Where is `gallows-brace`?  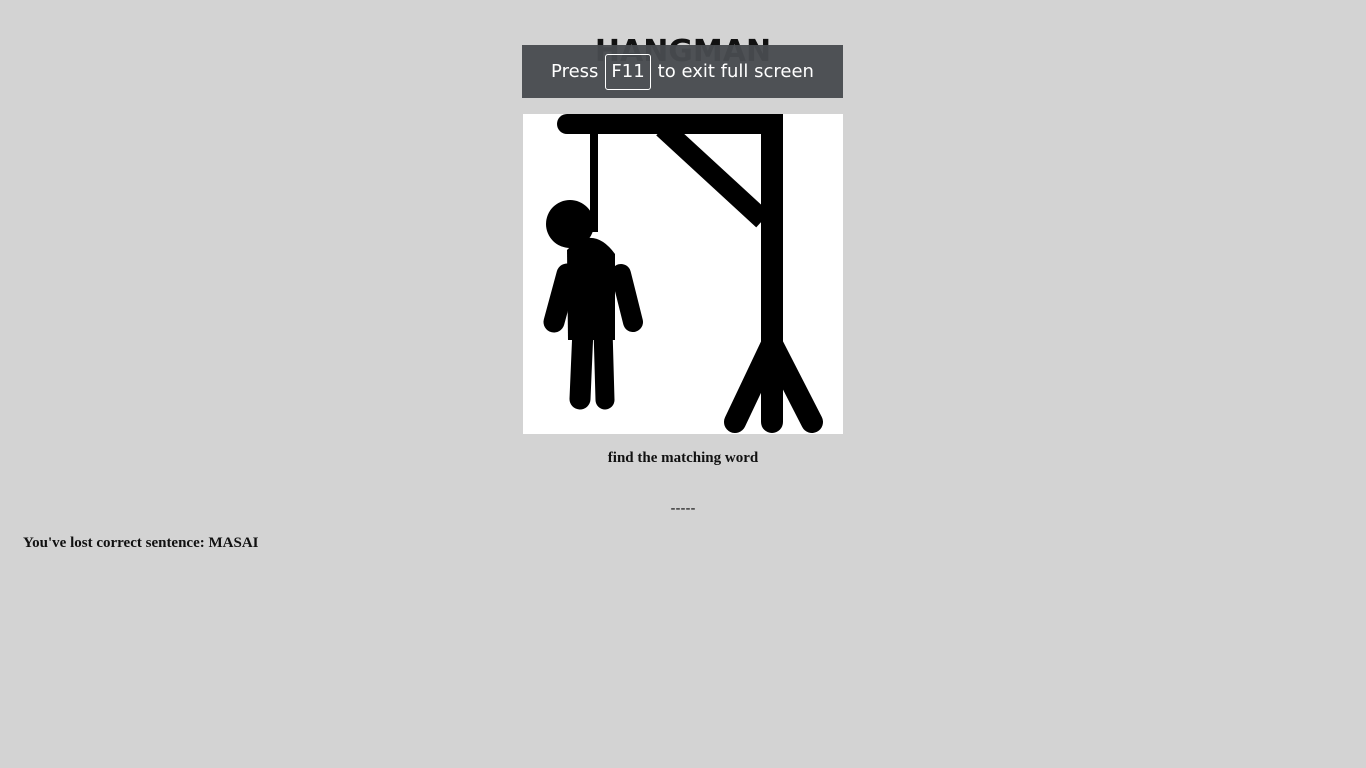 gallows-brace is located at coordinates (713, 174).